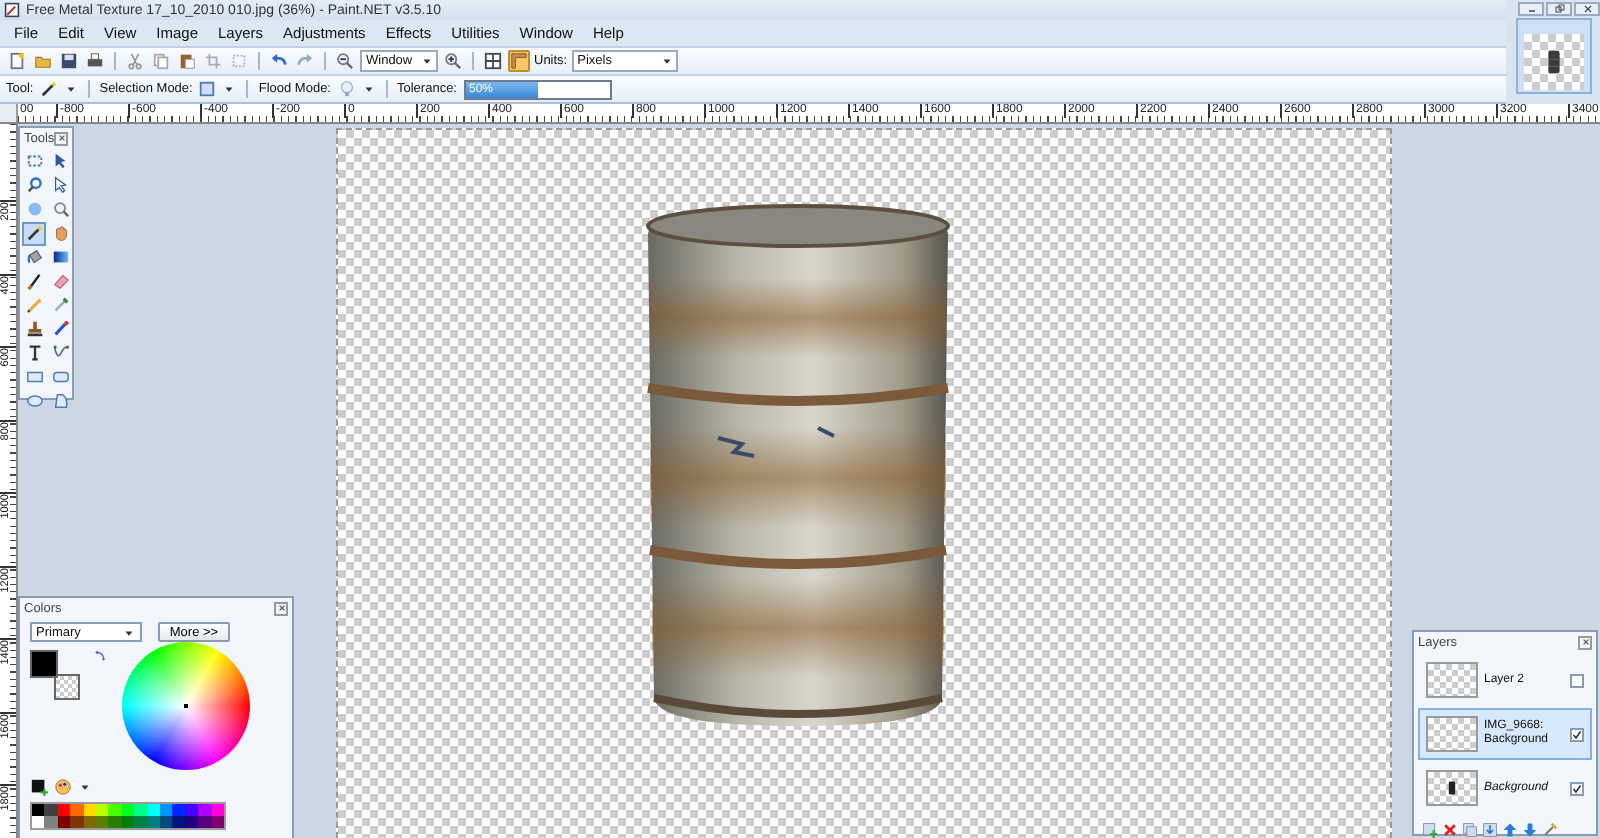 The width and height of the screenshot is (1600, 838). What do you see at coordinates (34, 353) in the screenshot?
I see `text-icon` at bounding box center [34, 353].